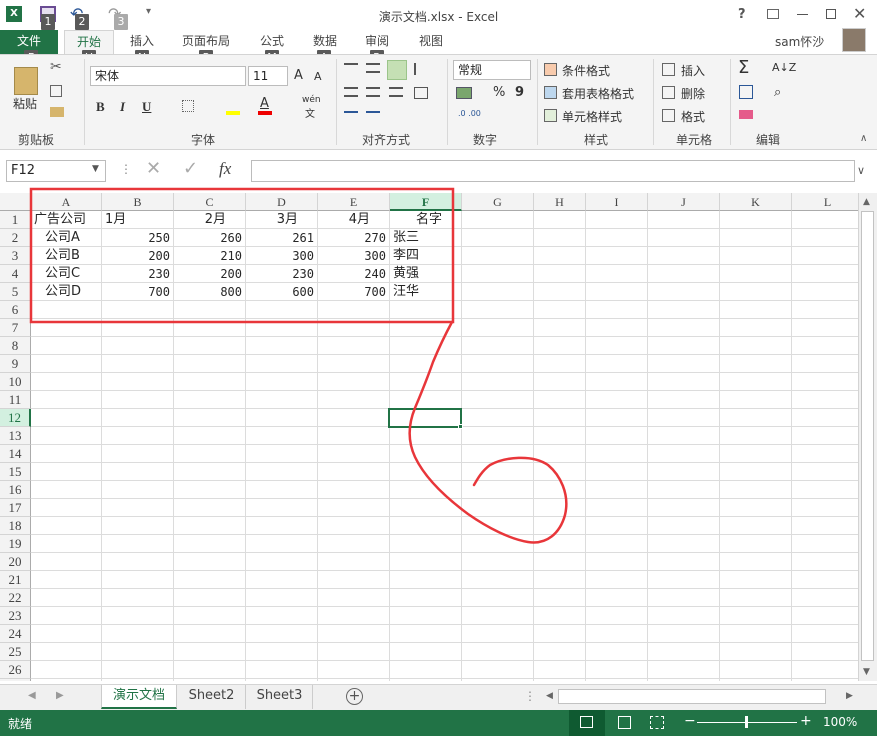 This screenshot has height=736, width=877. I want to click on scroll-up-icon: ▲, so click(866, 202).